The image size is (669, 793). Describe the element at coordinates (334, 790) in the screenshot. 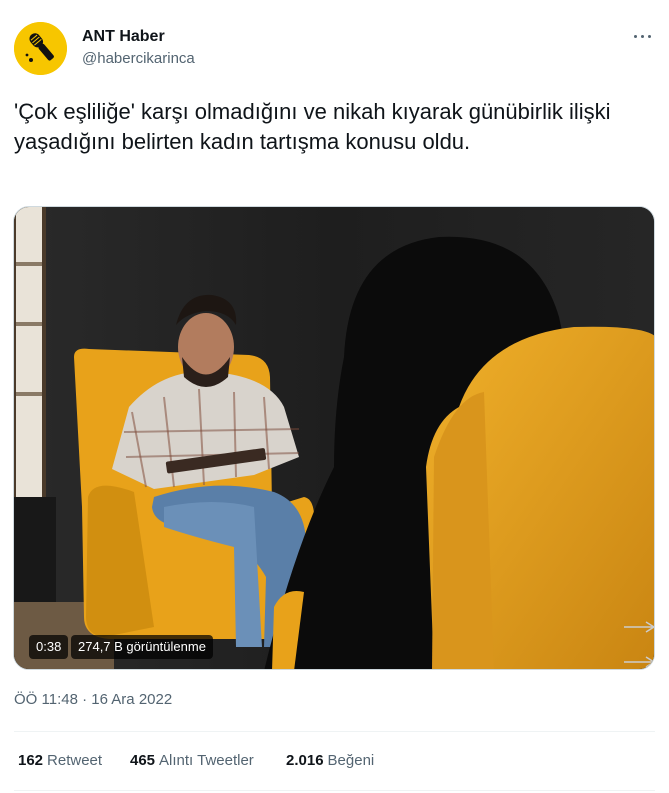

I see `divider-bottom` at that location.